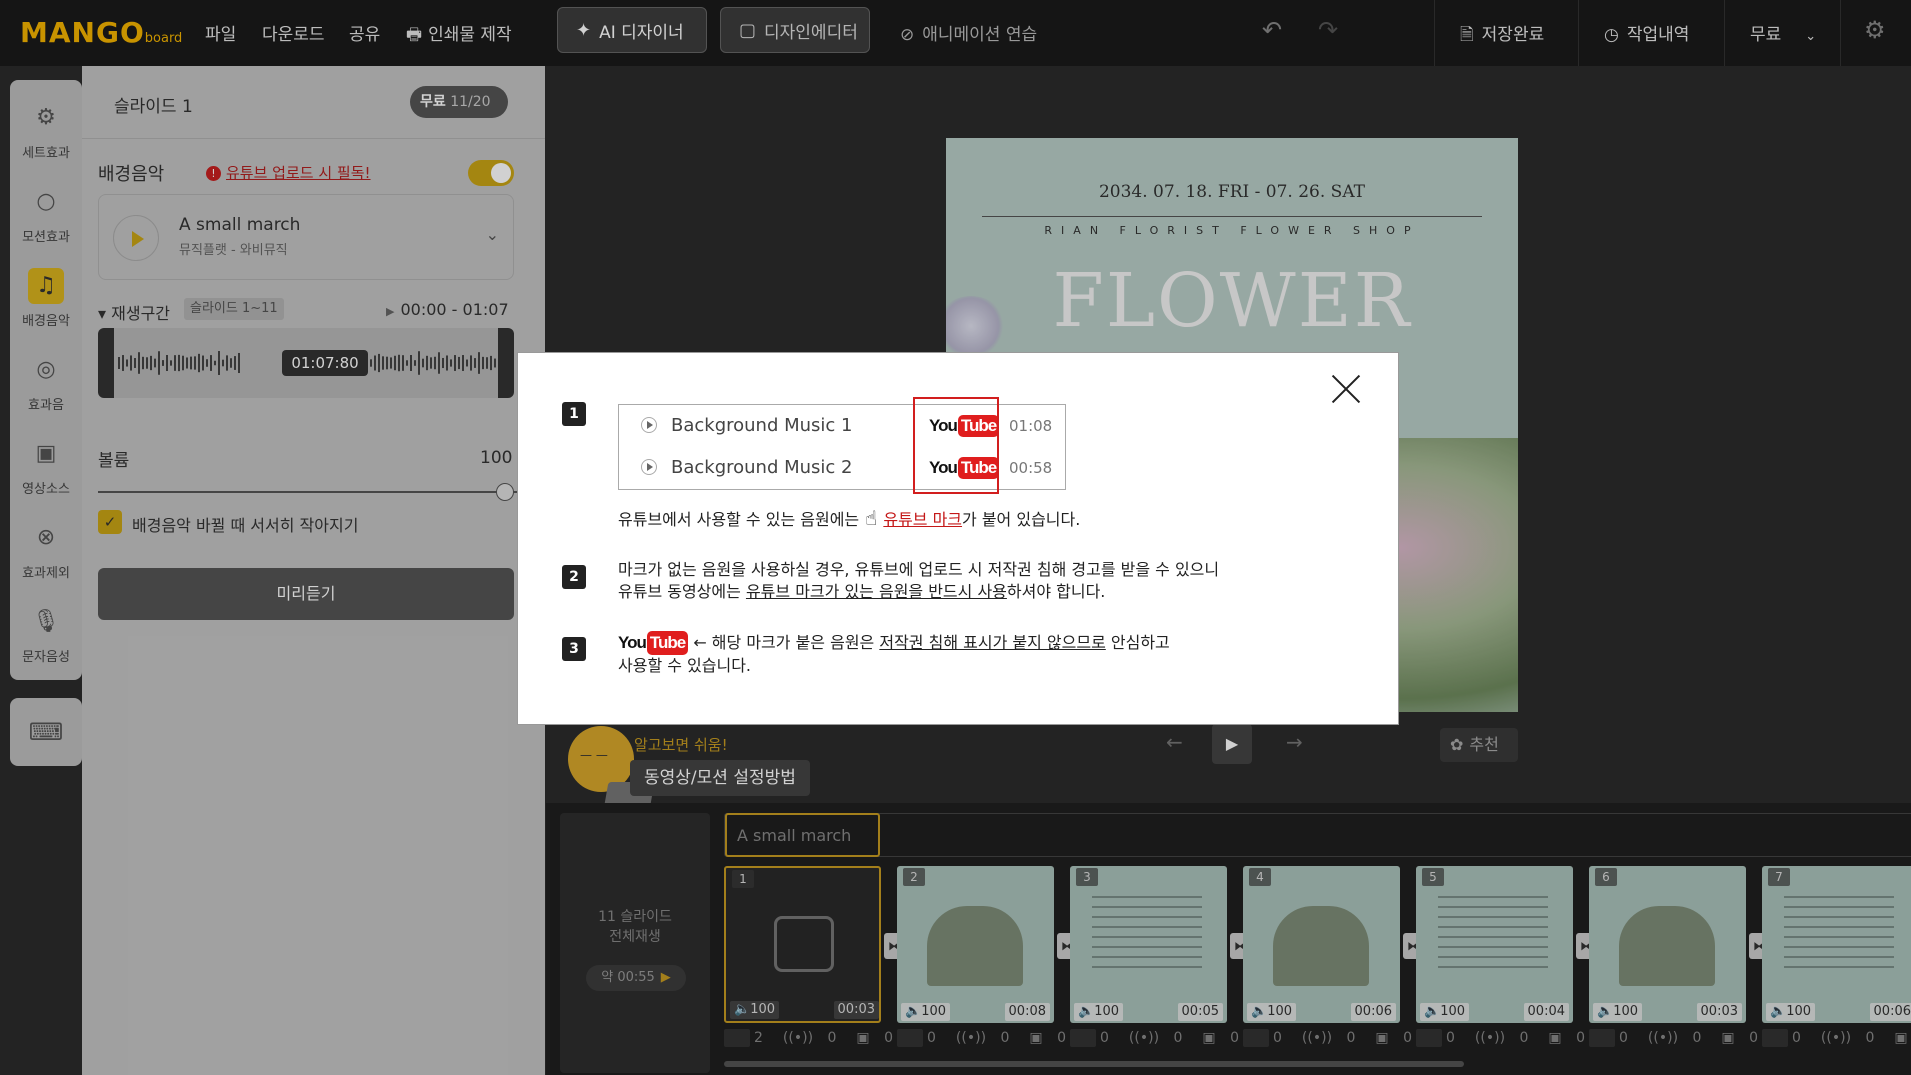 The width and height of the screenshot is (1911, 1075). Describe the element at coordinates (574, 414) in the screenshot. I see `step-number: 1` at that location.